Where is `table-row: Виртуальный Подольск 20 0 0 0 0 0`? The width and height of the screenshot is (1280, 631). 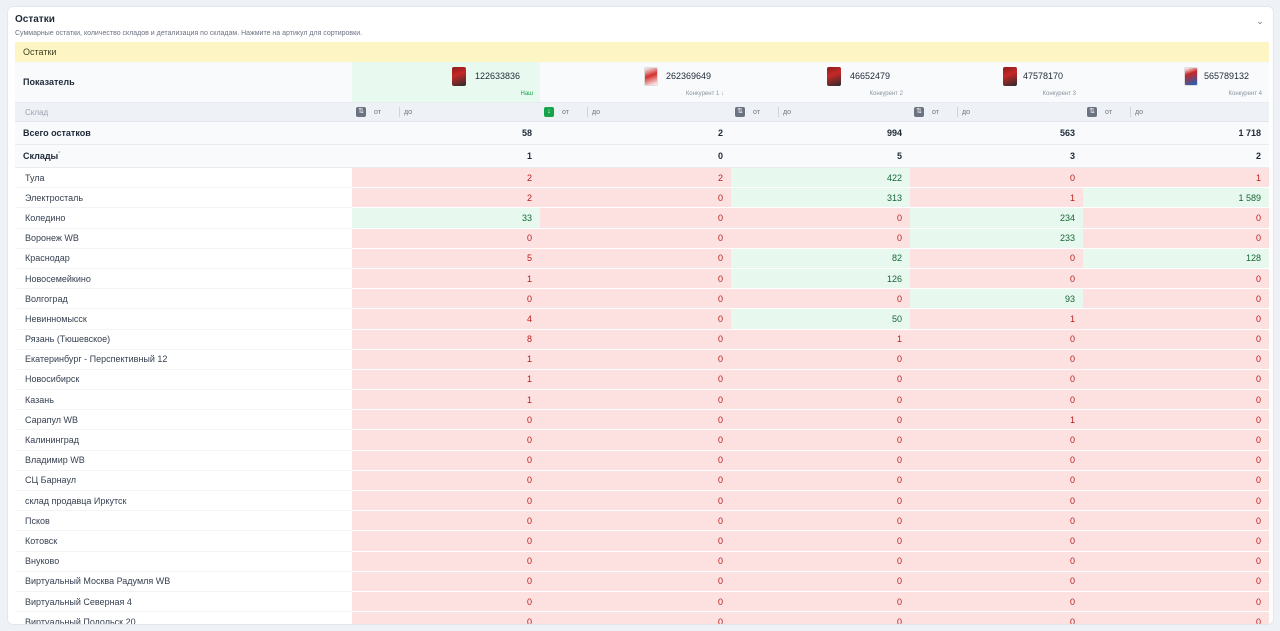
table-row: Виртуальный Подольск 20 0 0 0 0 0 is located at coordinates (642, 617).